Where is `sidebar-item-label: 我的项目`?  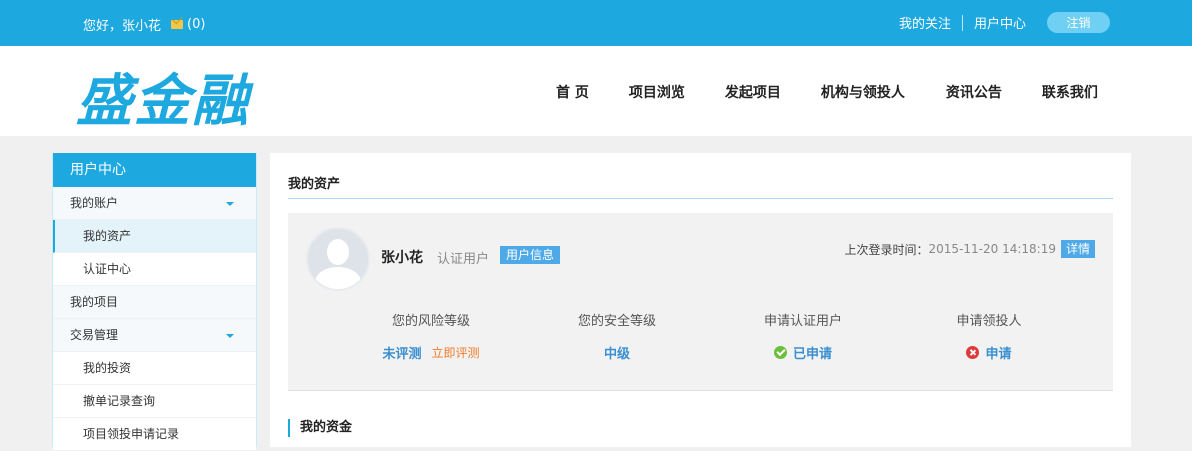 sidebar-item-label: 我的项目 is located at coordinates (94, 302).